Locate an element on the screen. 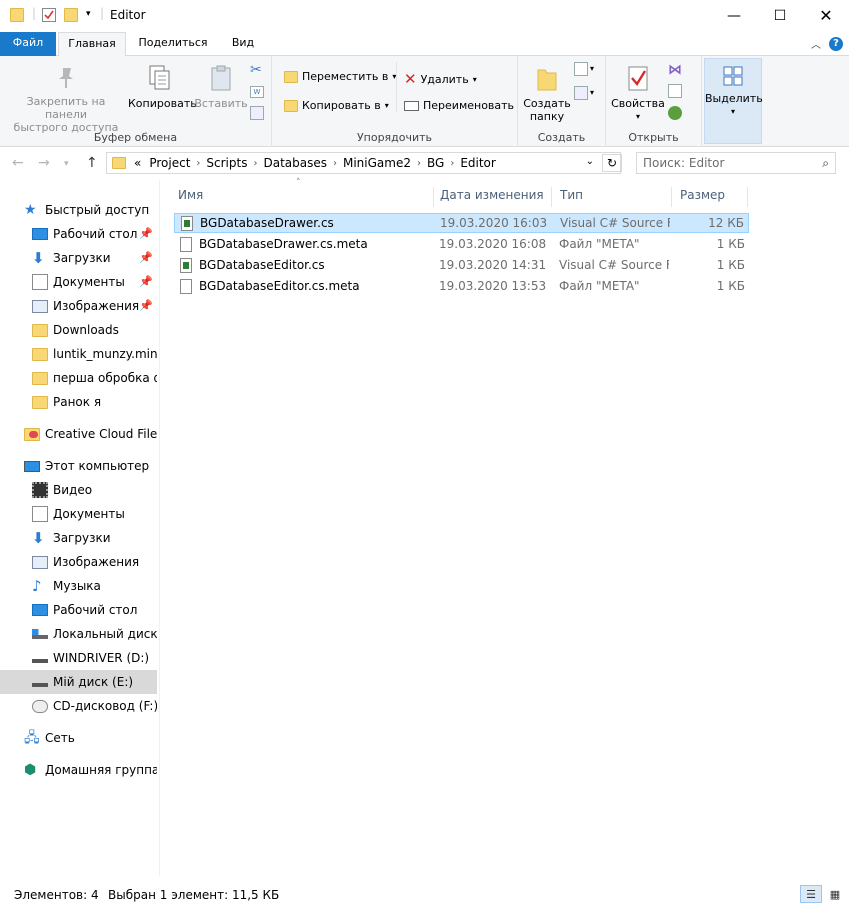  breadcrumb-item: Databases is located at coordinates (295, 163).